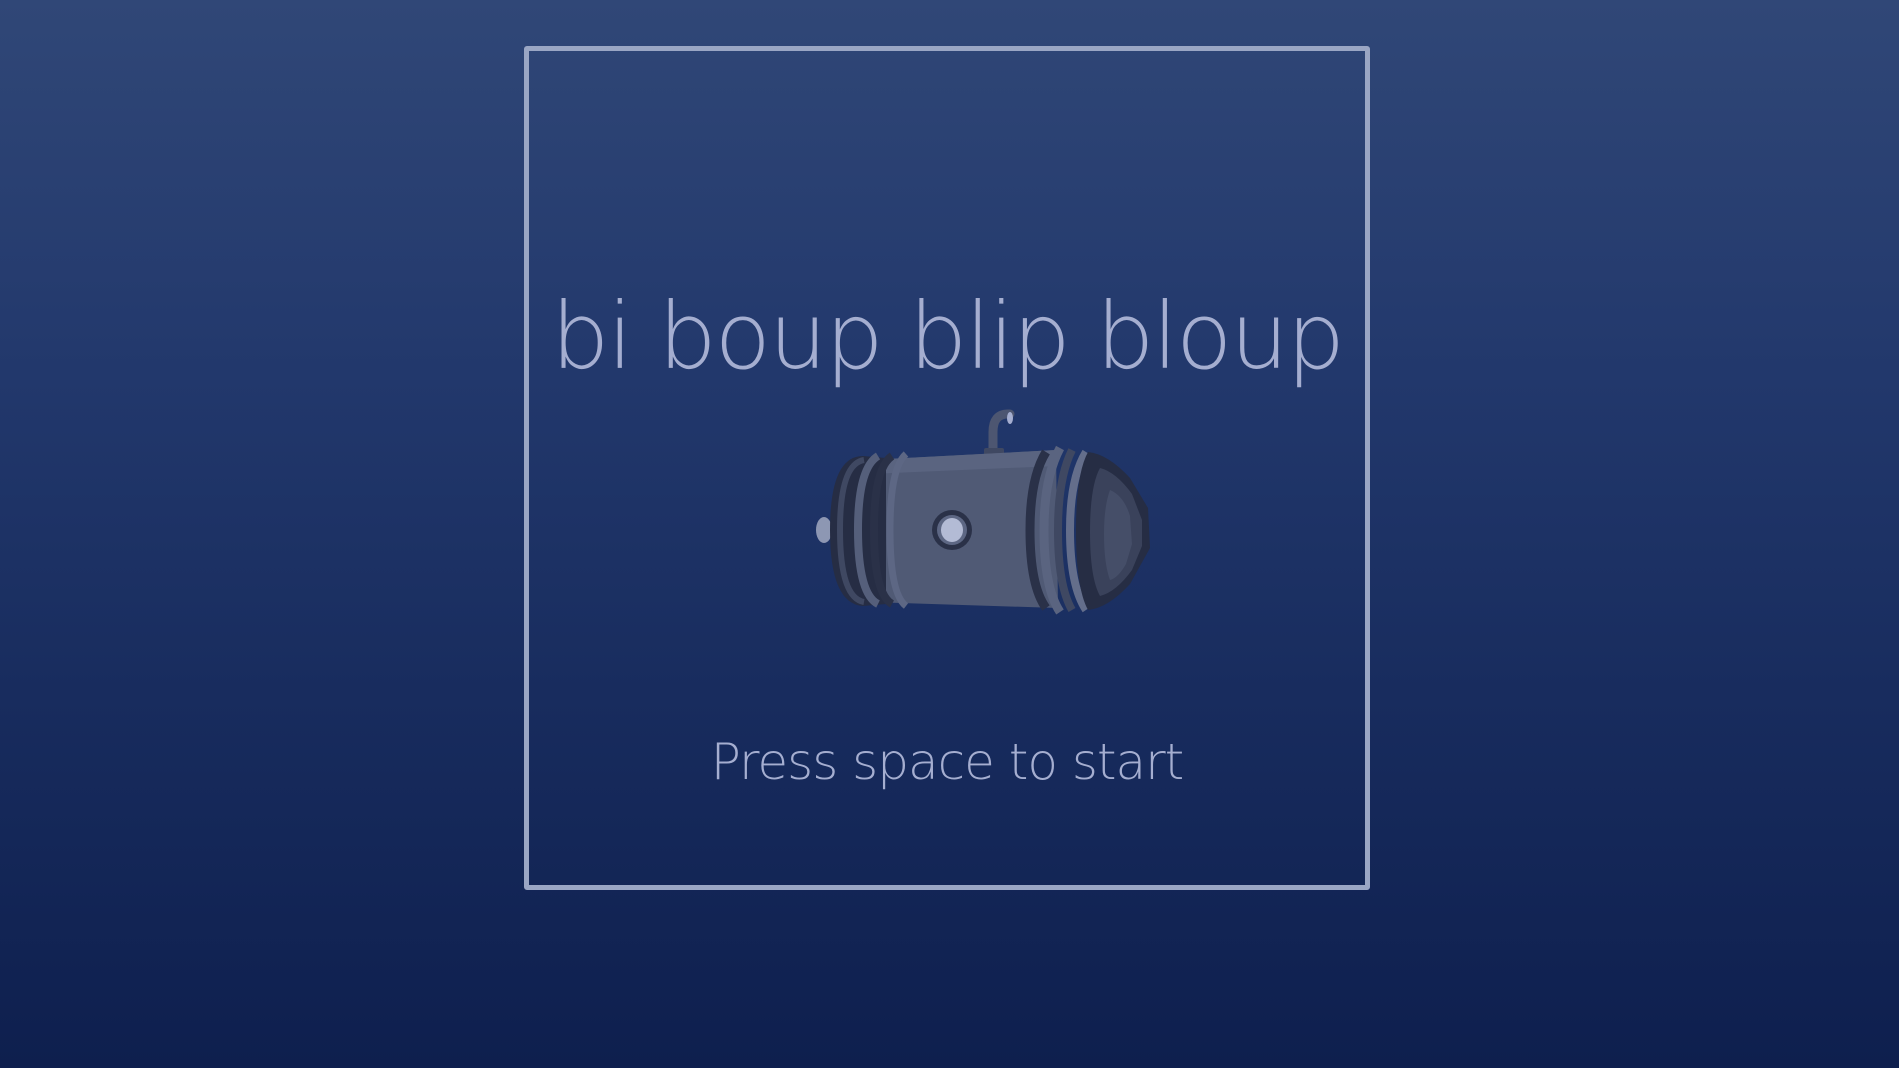 Image resolution: width=1899 pixels, height=1068 pixels. I want to click on start-prompt: Press space to start, so click(947, 762).